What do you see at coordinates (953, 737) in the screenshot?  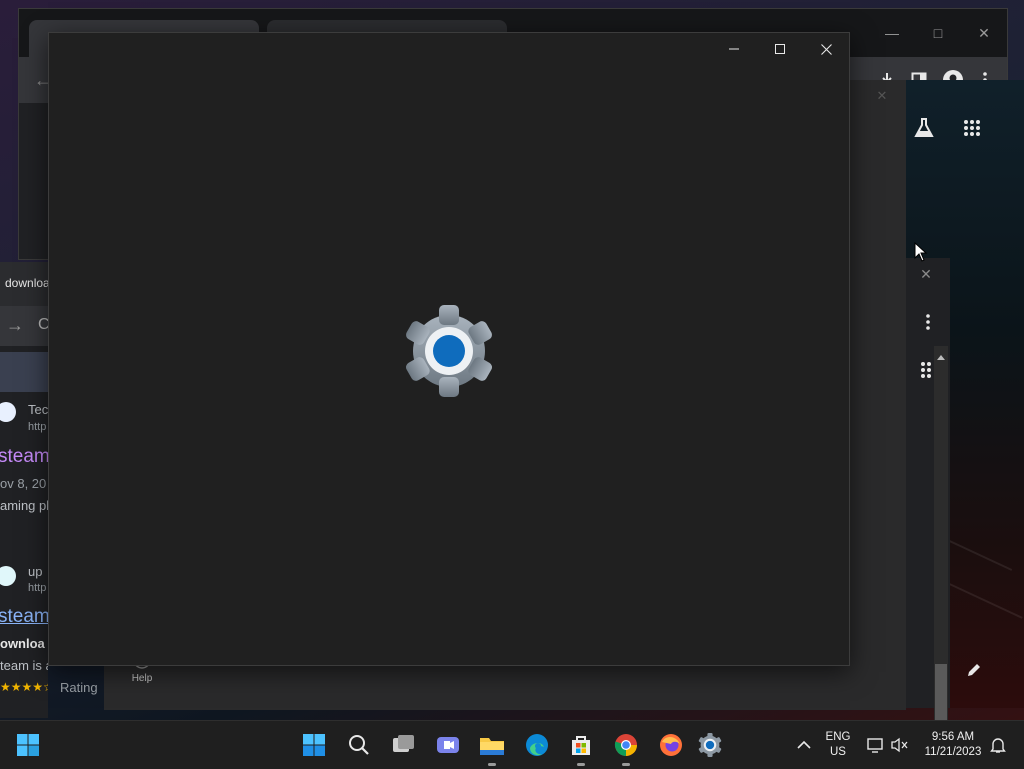 I see `clock-time: 9:56 AM` at bounding box center [953, 737].